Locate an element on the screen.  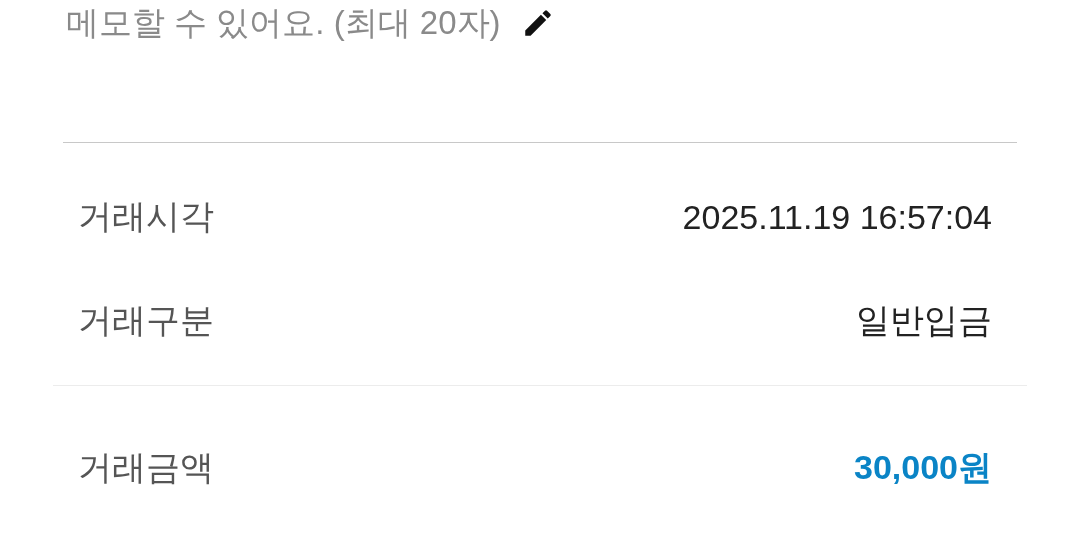
row-value: 30,000원 is located at coordinates (923, 467).